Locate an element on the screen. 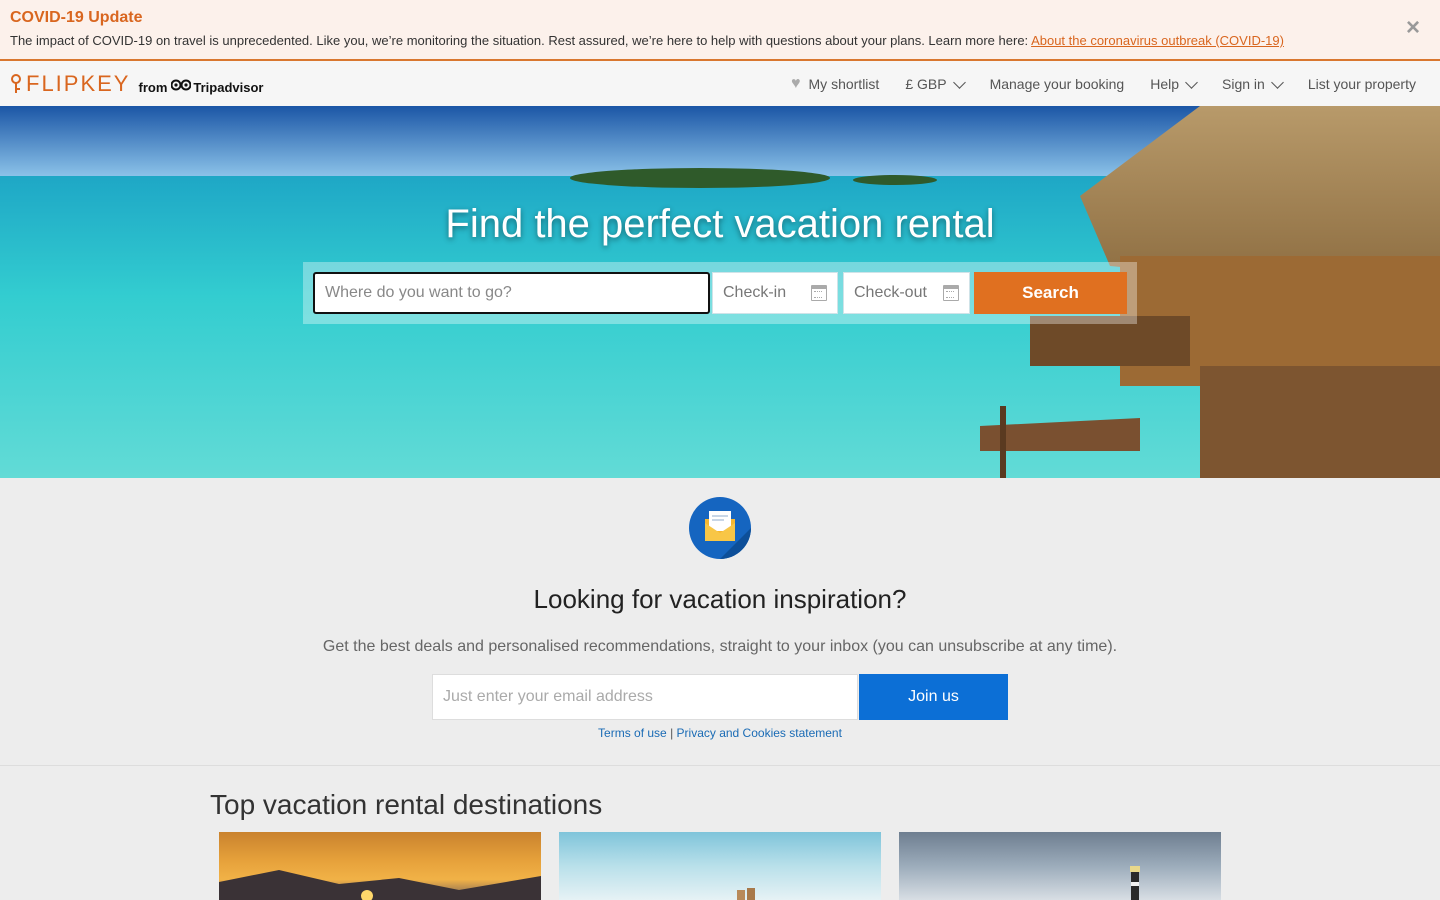  nav-shortlist-label: My shortlist is located at coordinates (844, 83).